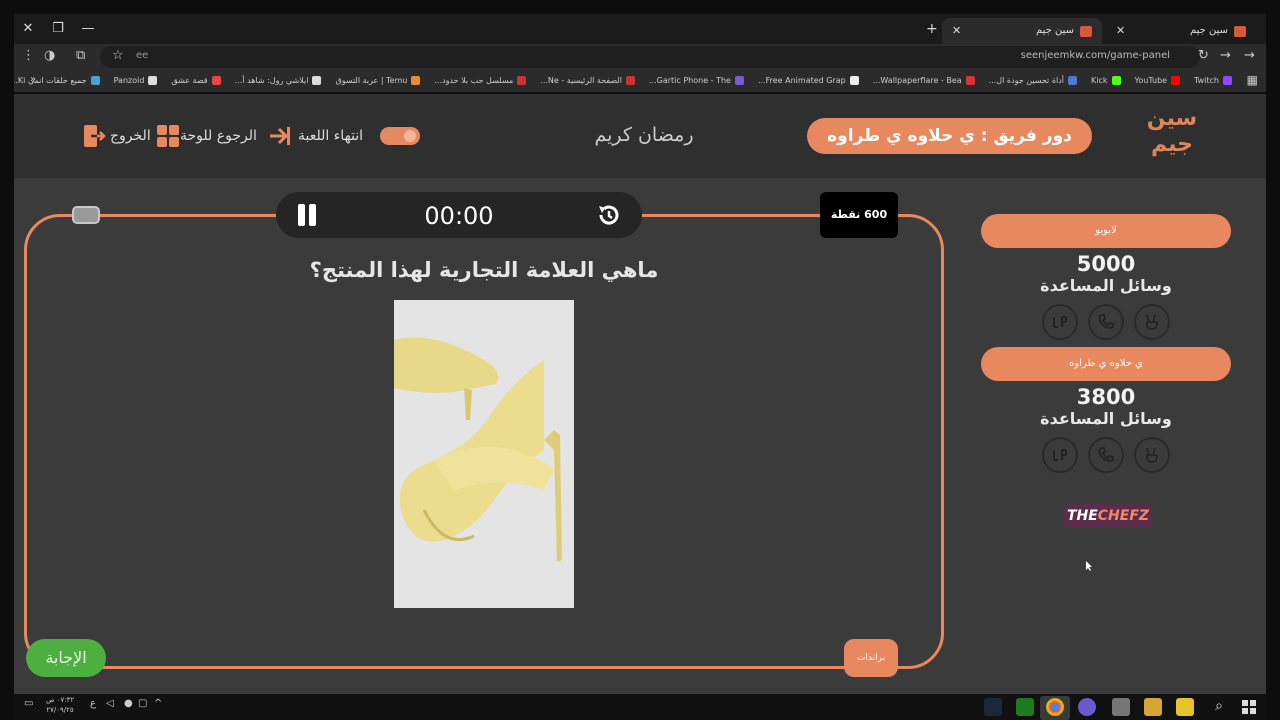 Image resolution: width=1280 pixels, height=720 pixels. I want to click on clock-time: ٠٧:٣٢ ص, so click(60, 700).